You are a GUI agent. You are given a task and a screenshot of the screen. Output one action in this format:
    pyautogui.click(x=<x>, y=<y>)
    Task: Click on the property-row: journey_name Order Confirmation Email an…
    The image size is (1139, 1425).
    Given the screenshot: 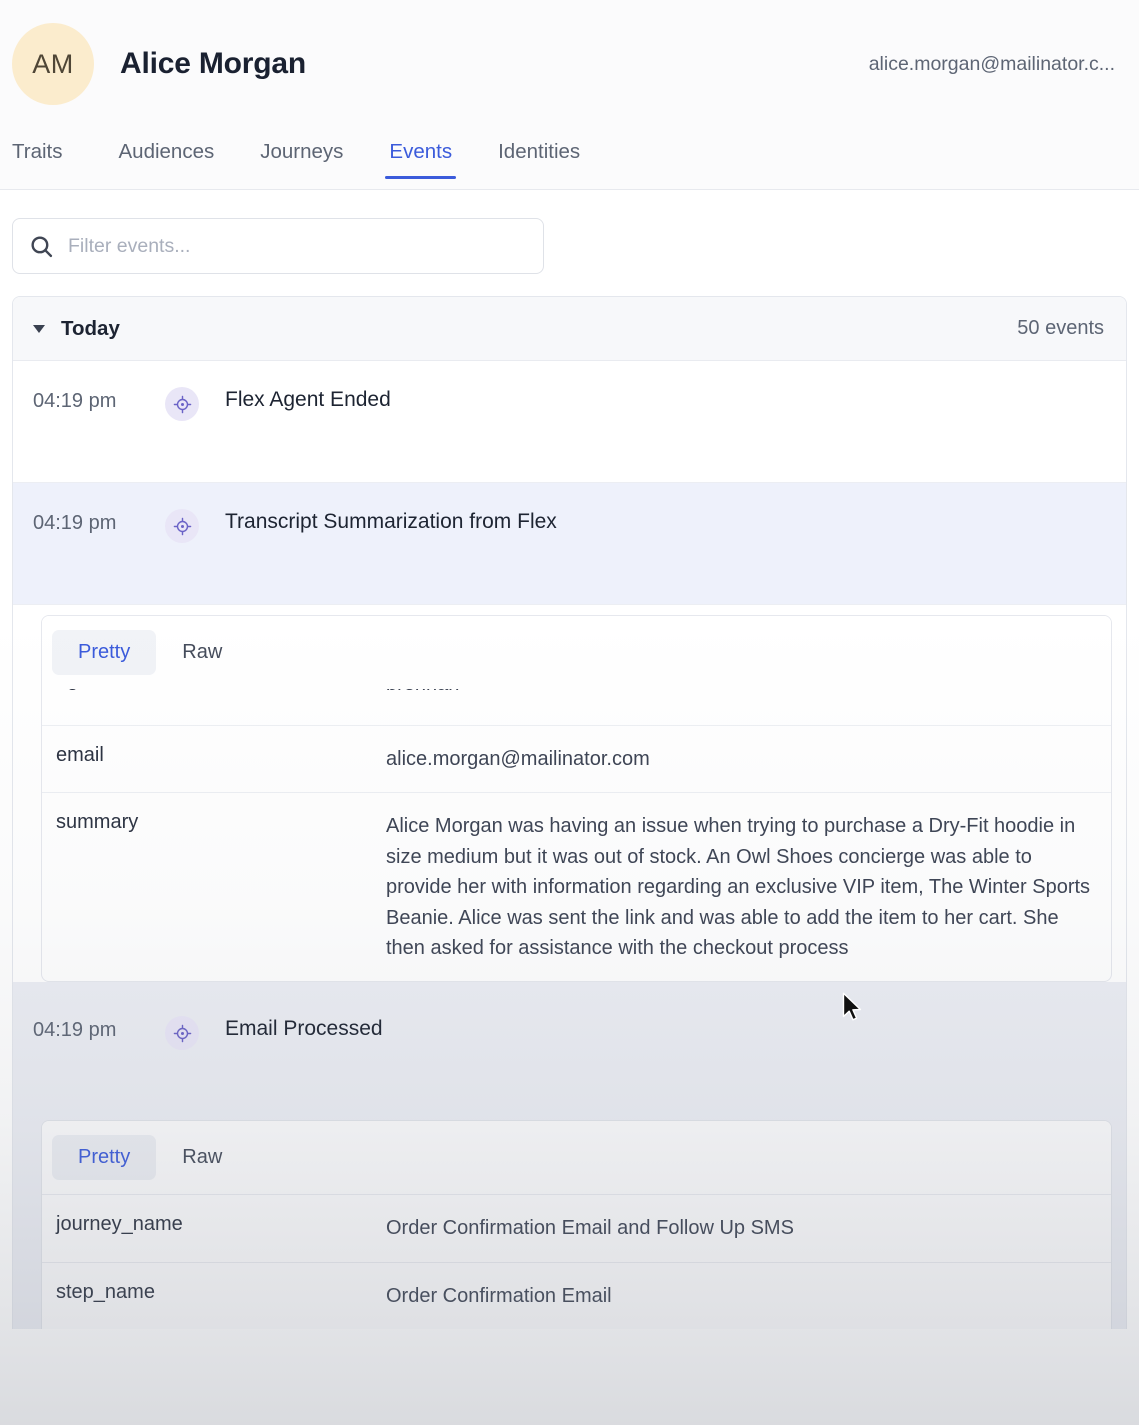 What is the action you would take?
    pyautogui.click(x=576, y=1227)
    